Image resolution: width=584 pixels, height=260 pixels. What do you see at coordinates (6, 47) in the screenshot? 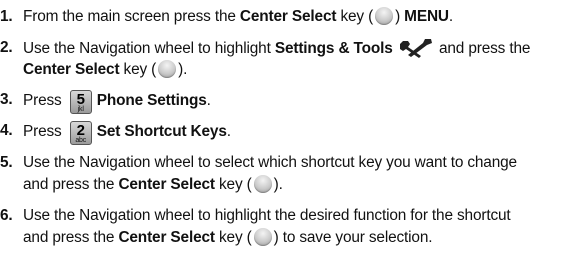
I see `step-number: 2.` at bounding box center [6, 47].